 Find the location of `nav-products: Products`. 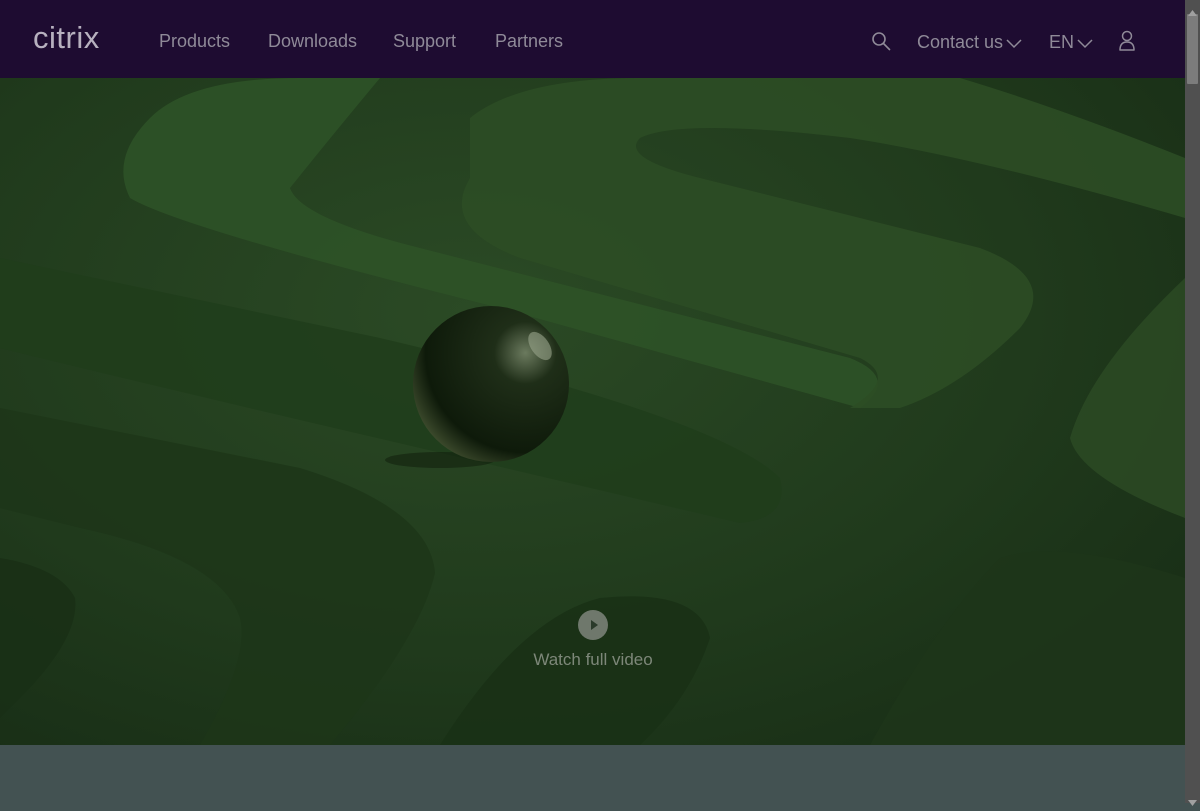

nav-products: Products is located at coordinates (194, 41).